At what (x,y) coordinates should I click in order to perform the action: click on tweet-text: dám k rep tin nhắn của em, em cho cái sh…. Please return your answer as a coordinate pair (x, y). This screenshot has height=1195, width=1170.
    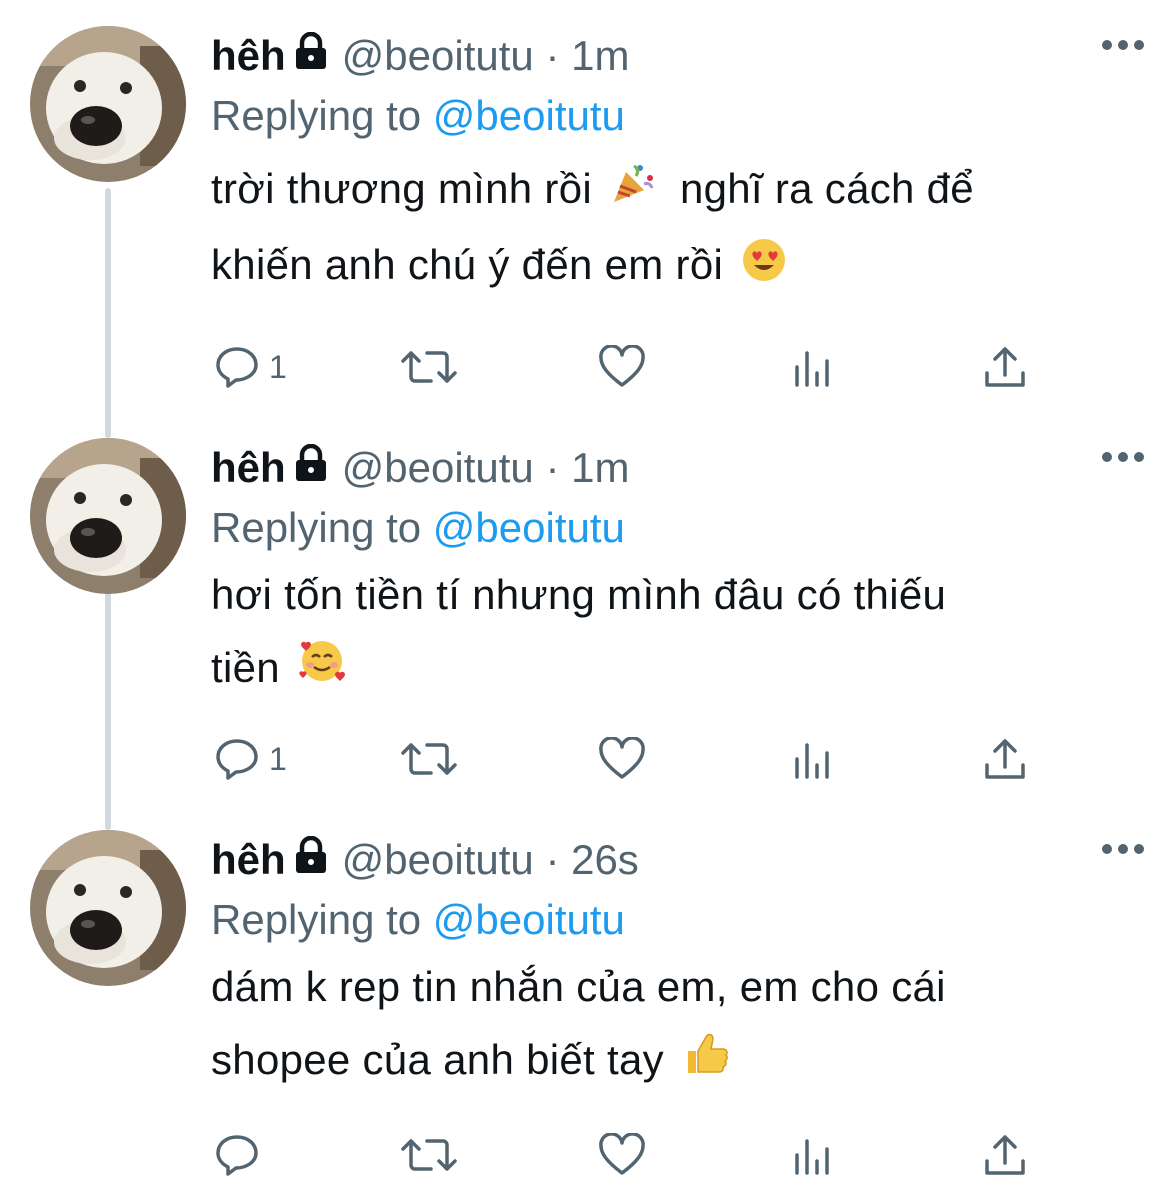
    Looking at the image, I should click on (670, 1024).